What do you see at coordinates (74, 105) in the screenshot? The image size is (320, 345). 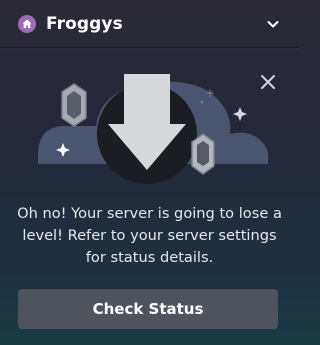 I see `gem-icon-left` at bounding box center [74, 105].